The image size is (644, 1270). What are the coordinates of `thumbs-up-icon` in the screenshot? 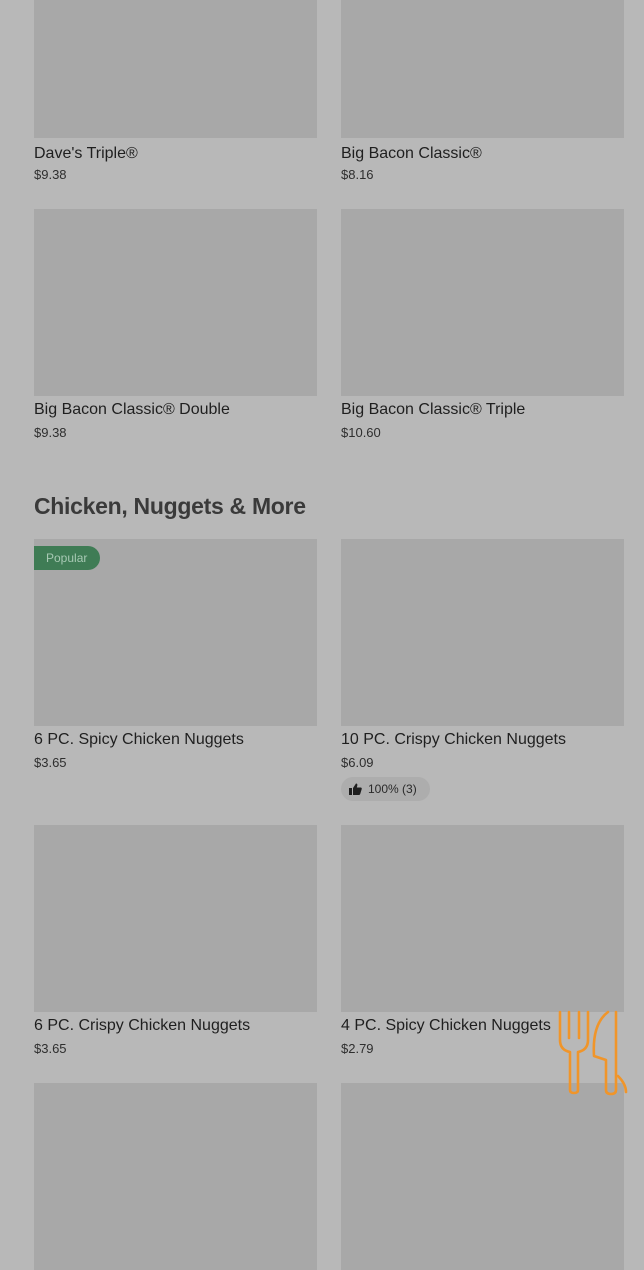 It's located at (355, 789).